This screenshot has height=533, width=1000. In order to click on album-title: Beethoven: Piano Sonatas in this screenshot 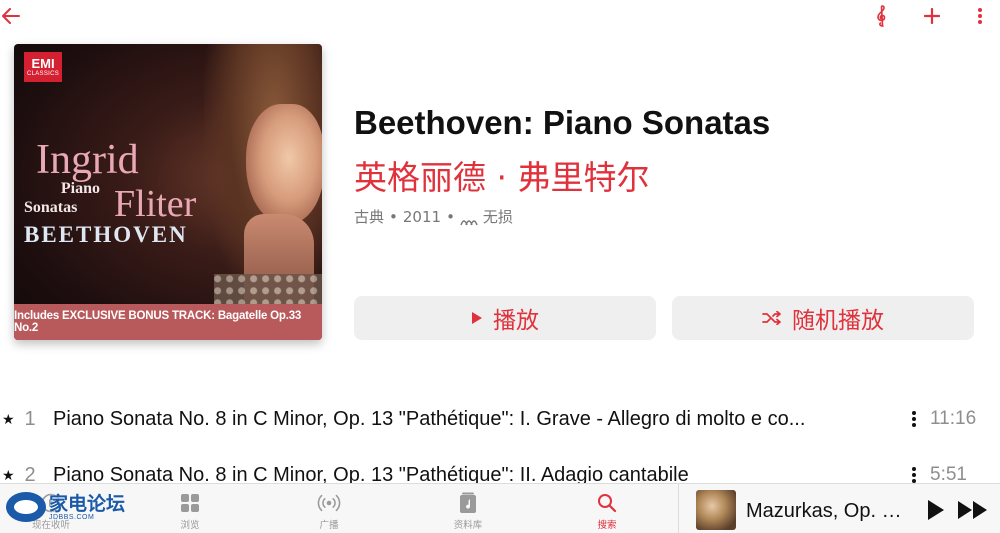, I will do `click(562, 122)`.